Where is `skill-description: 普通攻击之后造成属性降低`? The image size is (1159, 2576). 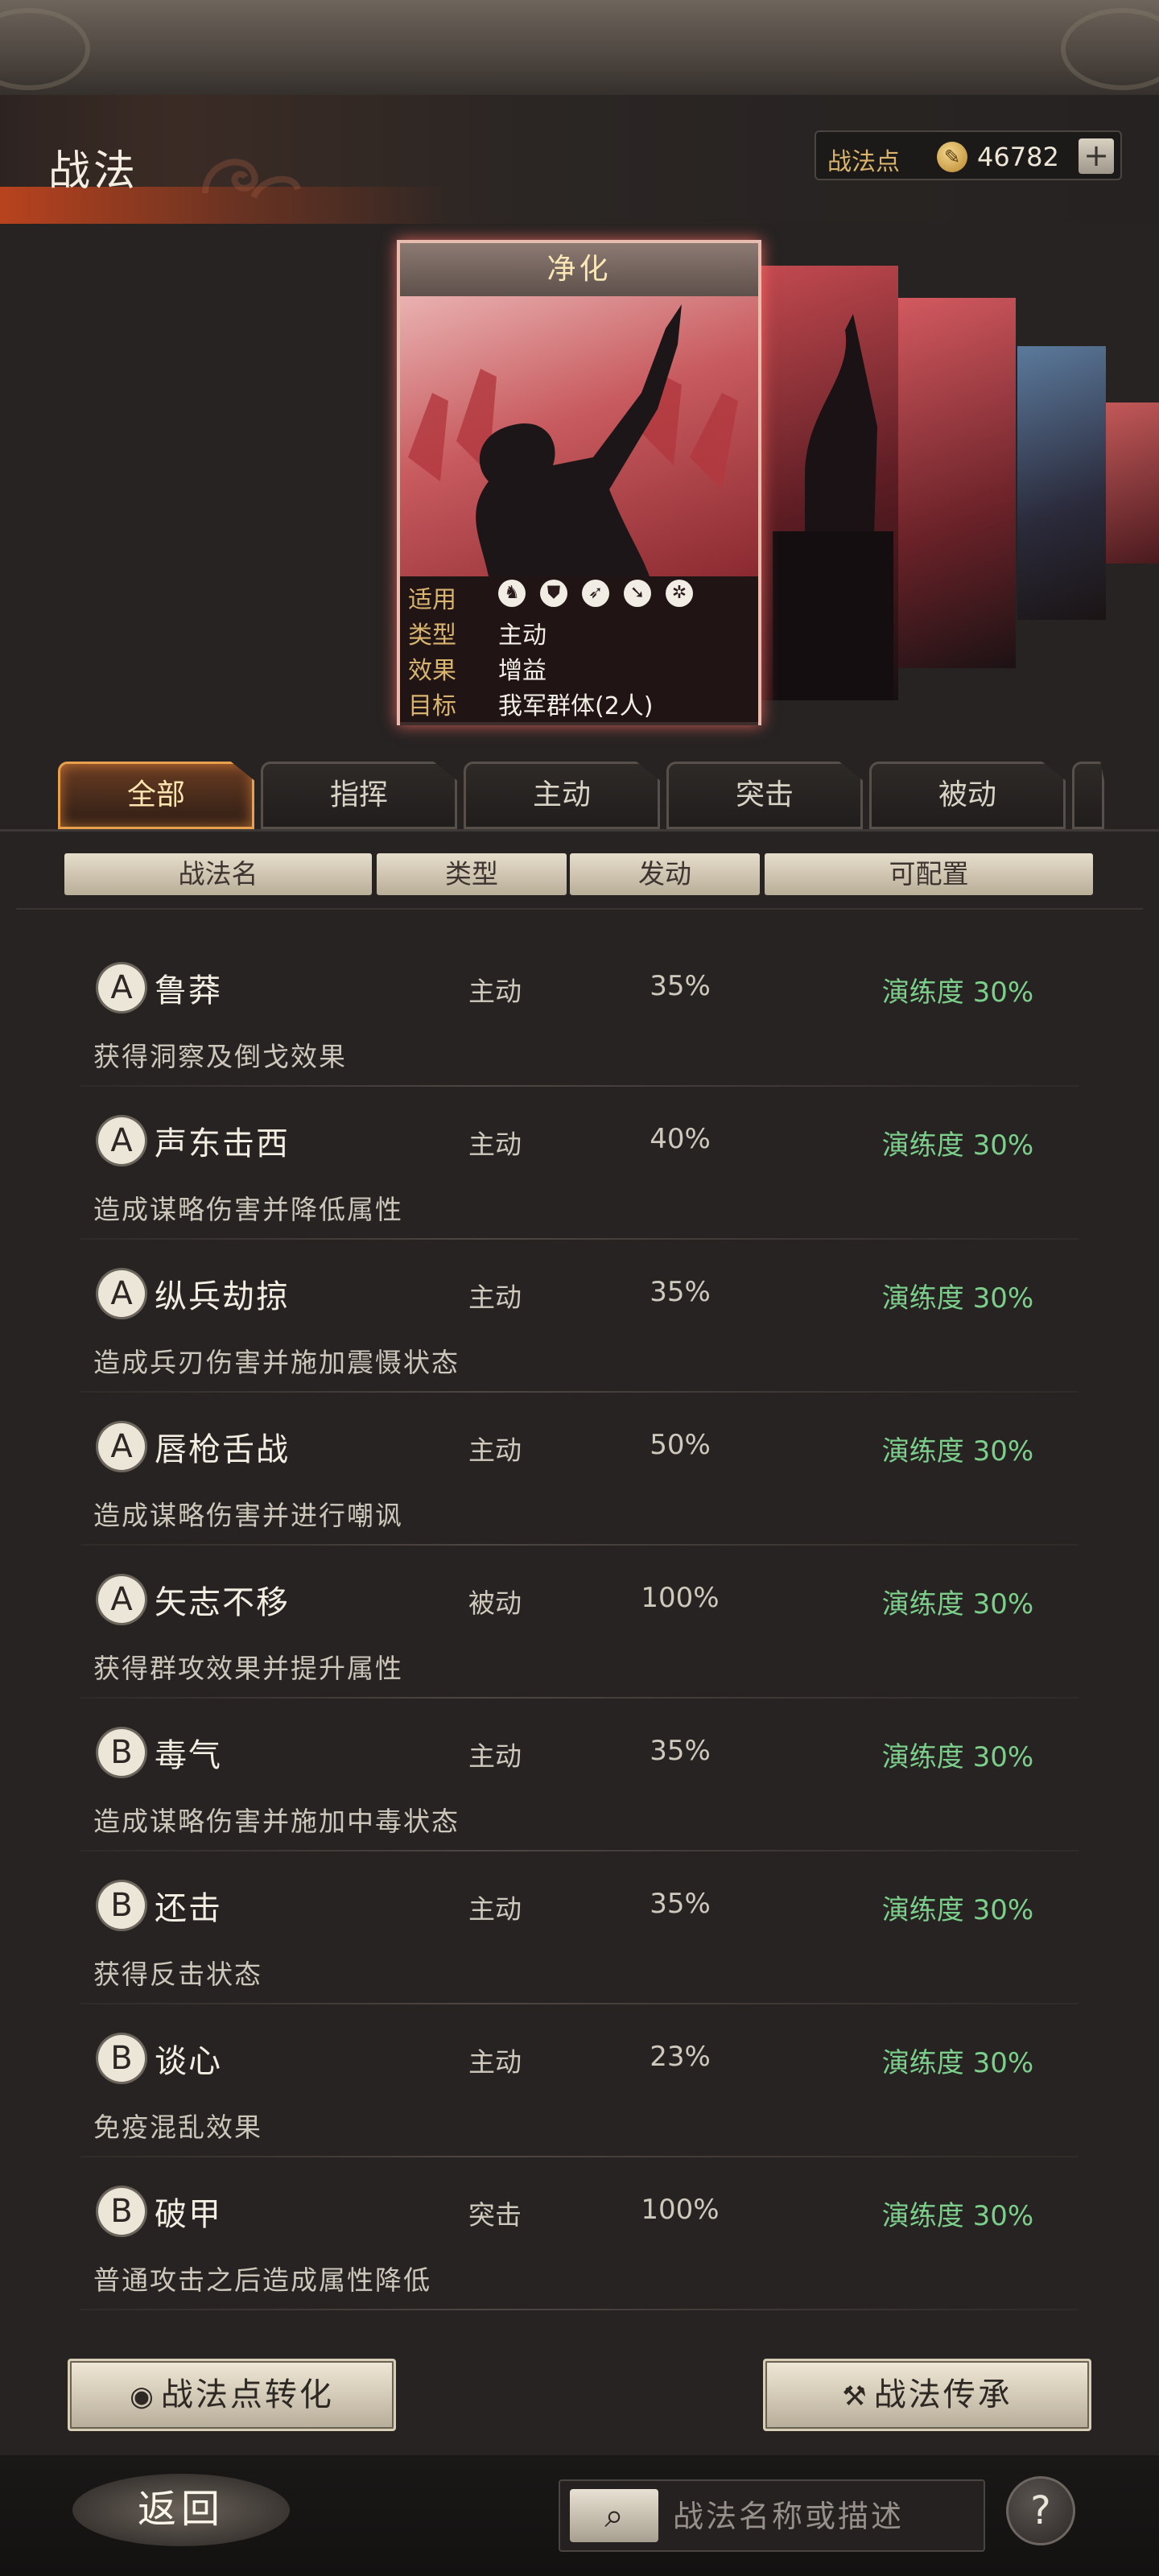
skill-description: 普通攻击之后造成属性降低 is located at coordinates (262, 2280).